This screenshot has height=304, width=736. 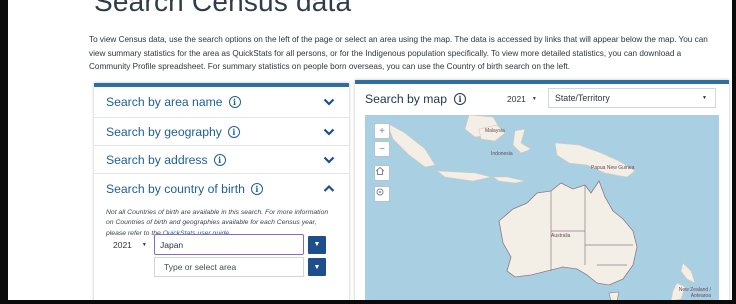 I want to click on accordion-address: Search by address i, so click(x=221, y=160).